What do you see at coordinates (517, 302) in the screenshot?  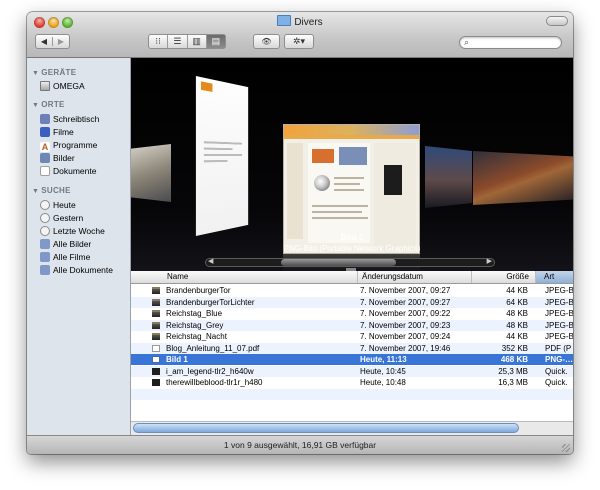 I see `file-size: 64 KB` at bounding box center [517, 302].